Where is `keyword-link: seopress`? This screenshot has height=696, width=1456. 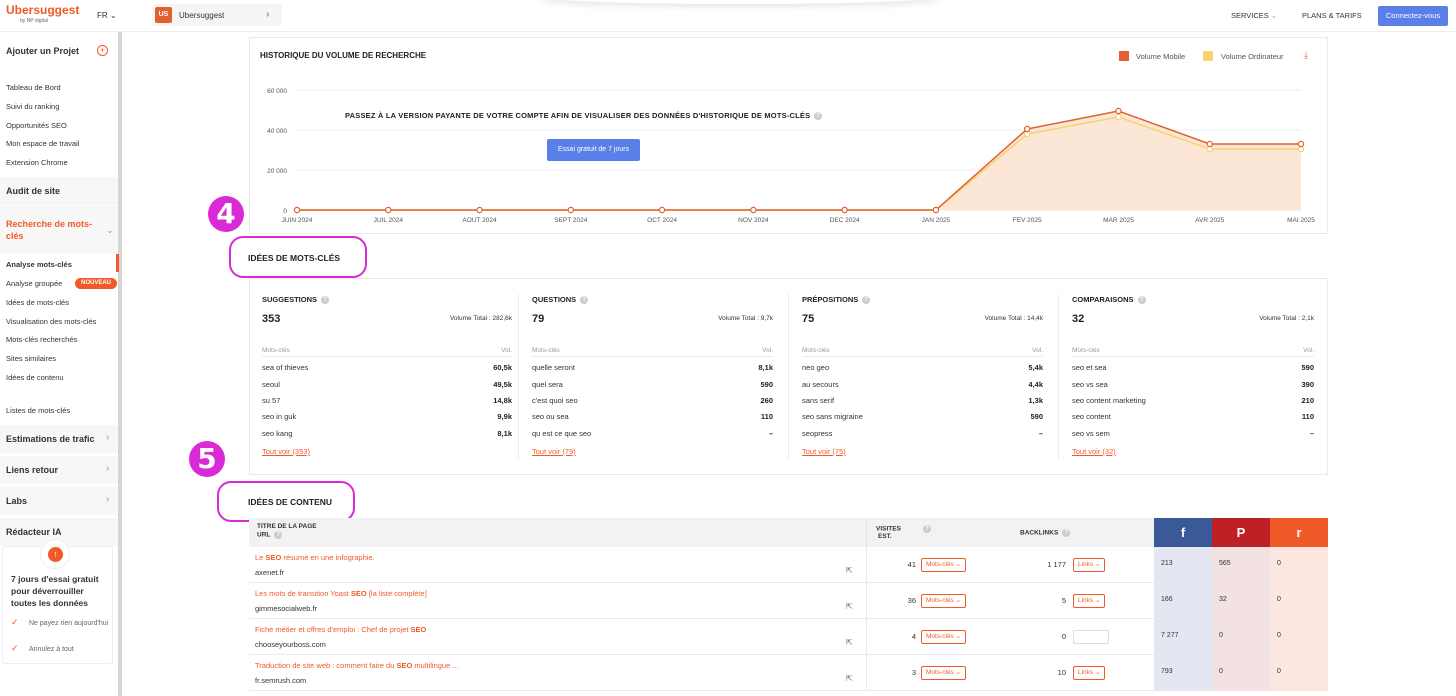
keyword-link: seopress is located at coordinates (817, 433).